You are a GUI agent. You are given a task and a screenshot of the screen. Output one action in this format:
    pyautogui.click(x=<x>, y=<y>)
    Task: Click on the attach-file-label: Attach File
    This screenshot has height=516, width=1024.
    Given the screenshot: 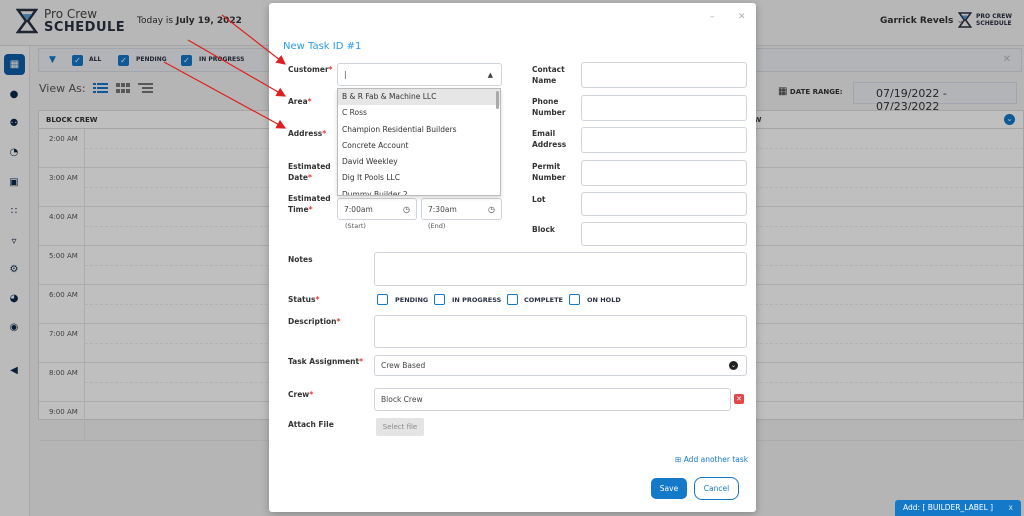 What is the action you would take?
    pyautogui.click(x=311, y=424)
    